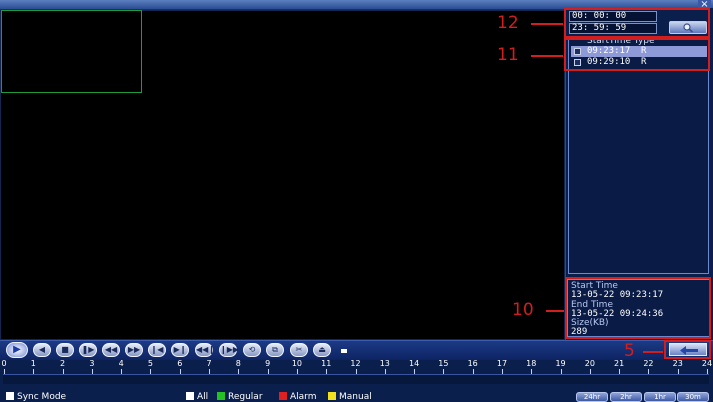 The width and height of the screenshot is (713, 402). What do you see at coordinates (17, 350) in the screenshot?
I see `play-button: ▶` at bounding box center [17, 350].